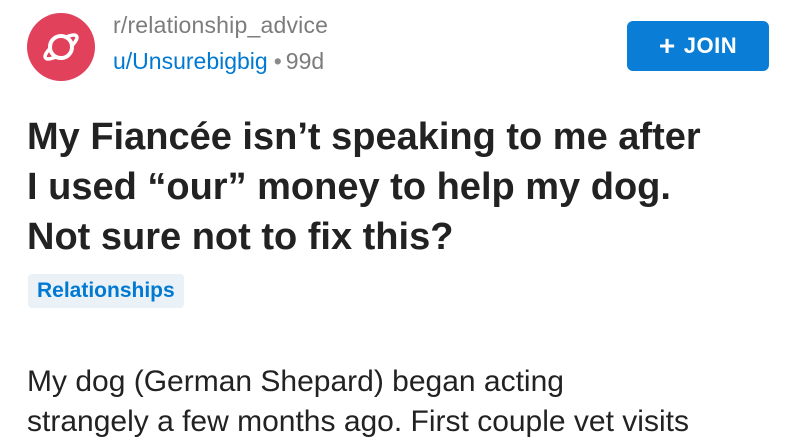 Image resolution: width=800 pixels, height=442 pixels. What do you see at coordinates (349, 187) in the screenshot?
I see `post-title-line: I used “our” money to help my dog.` at bounding box center [349, 187].